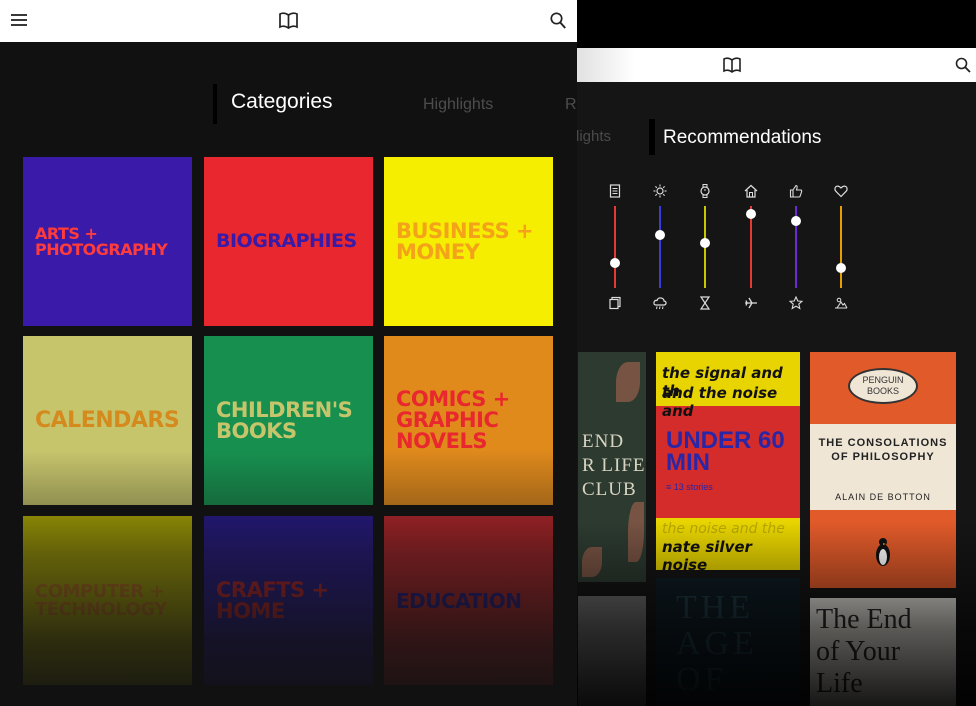 The image size is (976, 706). I want to click on category-tile: COMICS + GRAPHIC NOVELS, so click(468, 420).